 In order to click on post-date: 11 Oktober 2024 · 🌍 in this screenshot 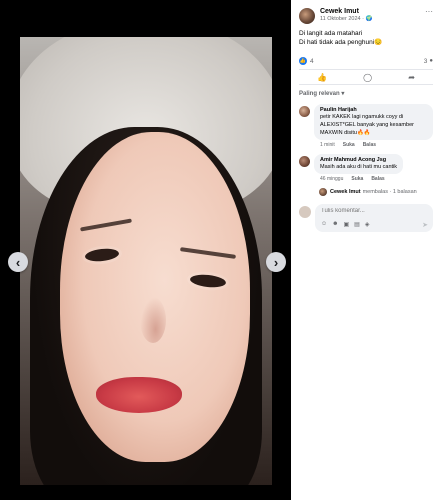, I will do `click(372, 19)`.